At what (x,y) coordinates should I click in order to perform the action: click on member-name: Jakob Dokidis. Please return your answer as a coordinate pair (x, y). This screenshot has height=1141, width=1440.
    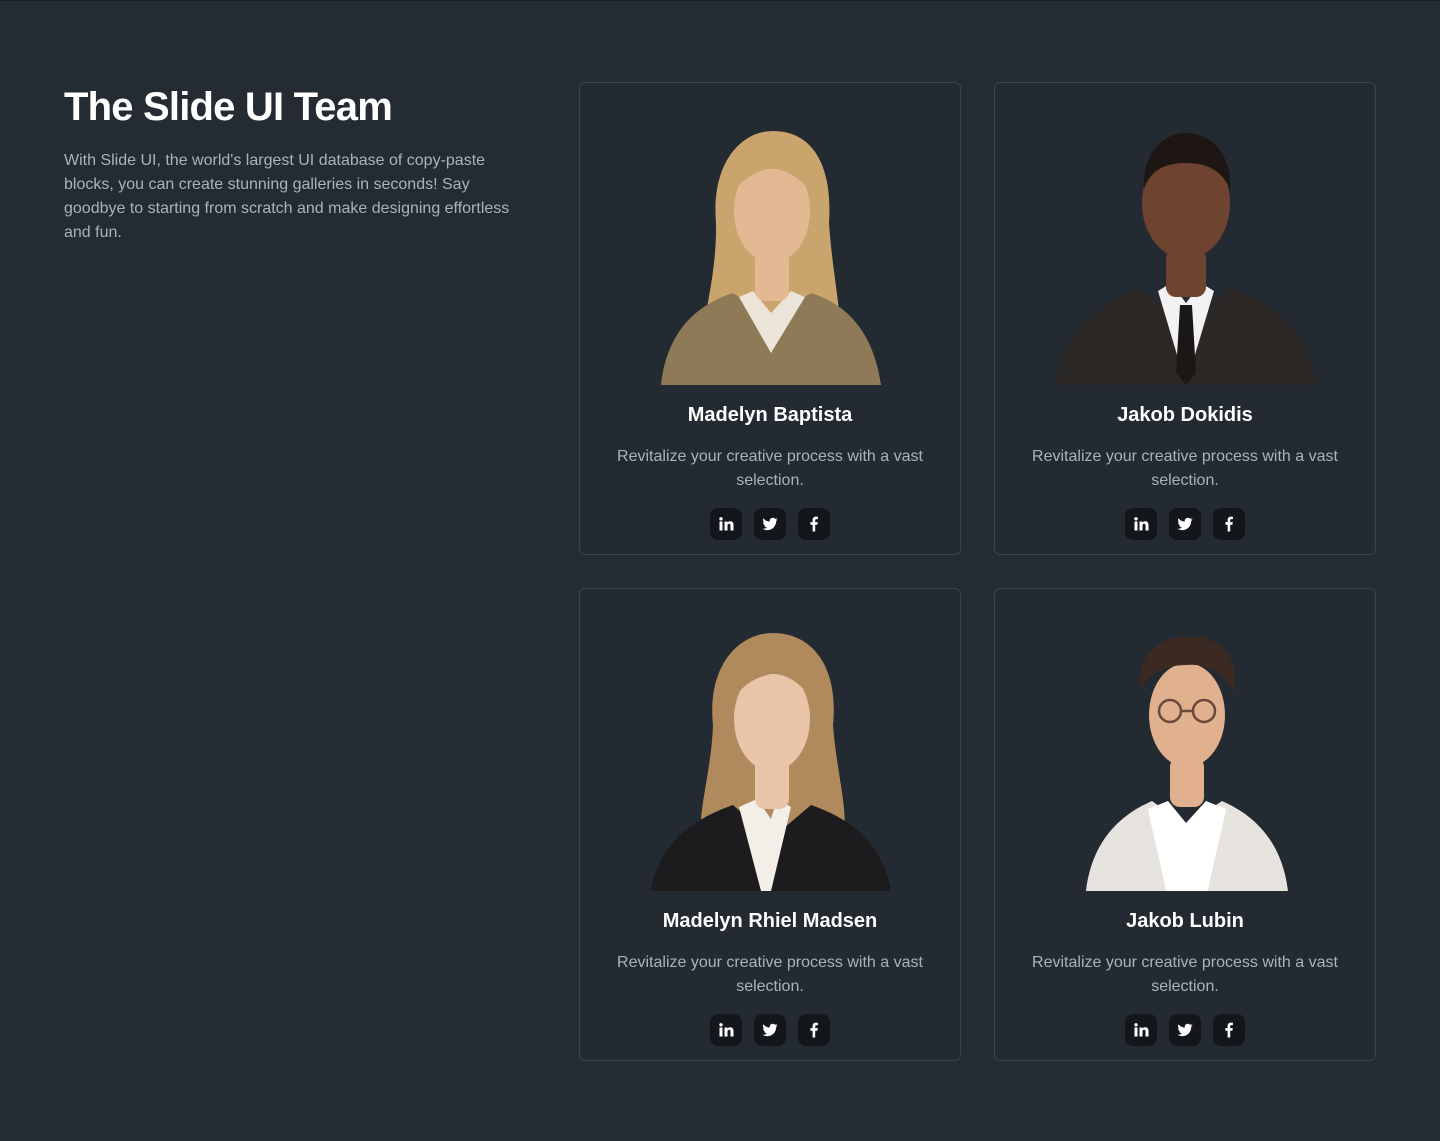
    Looking at the image, I should click on (1185, 415).